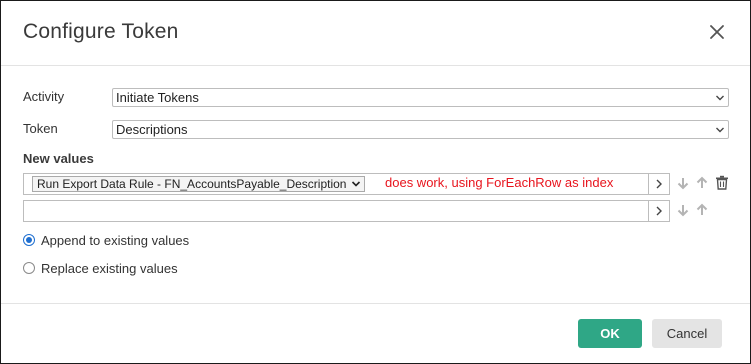  What do you see at coordinates (420, 129) in the screenshot?
I see `token-select: Descriptions` at bounding box center [420, 129].